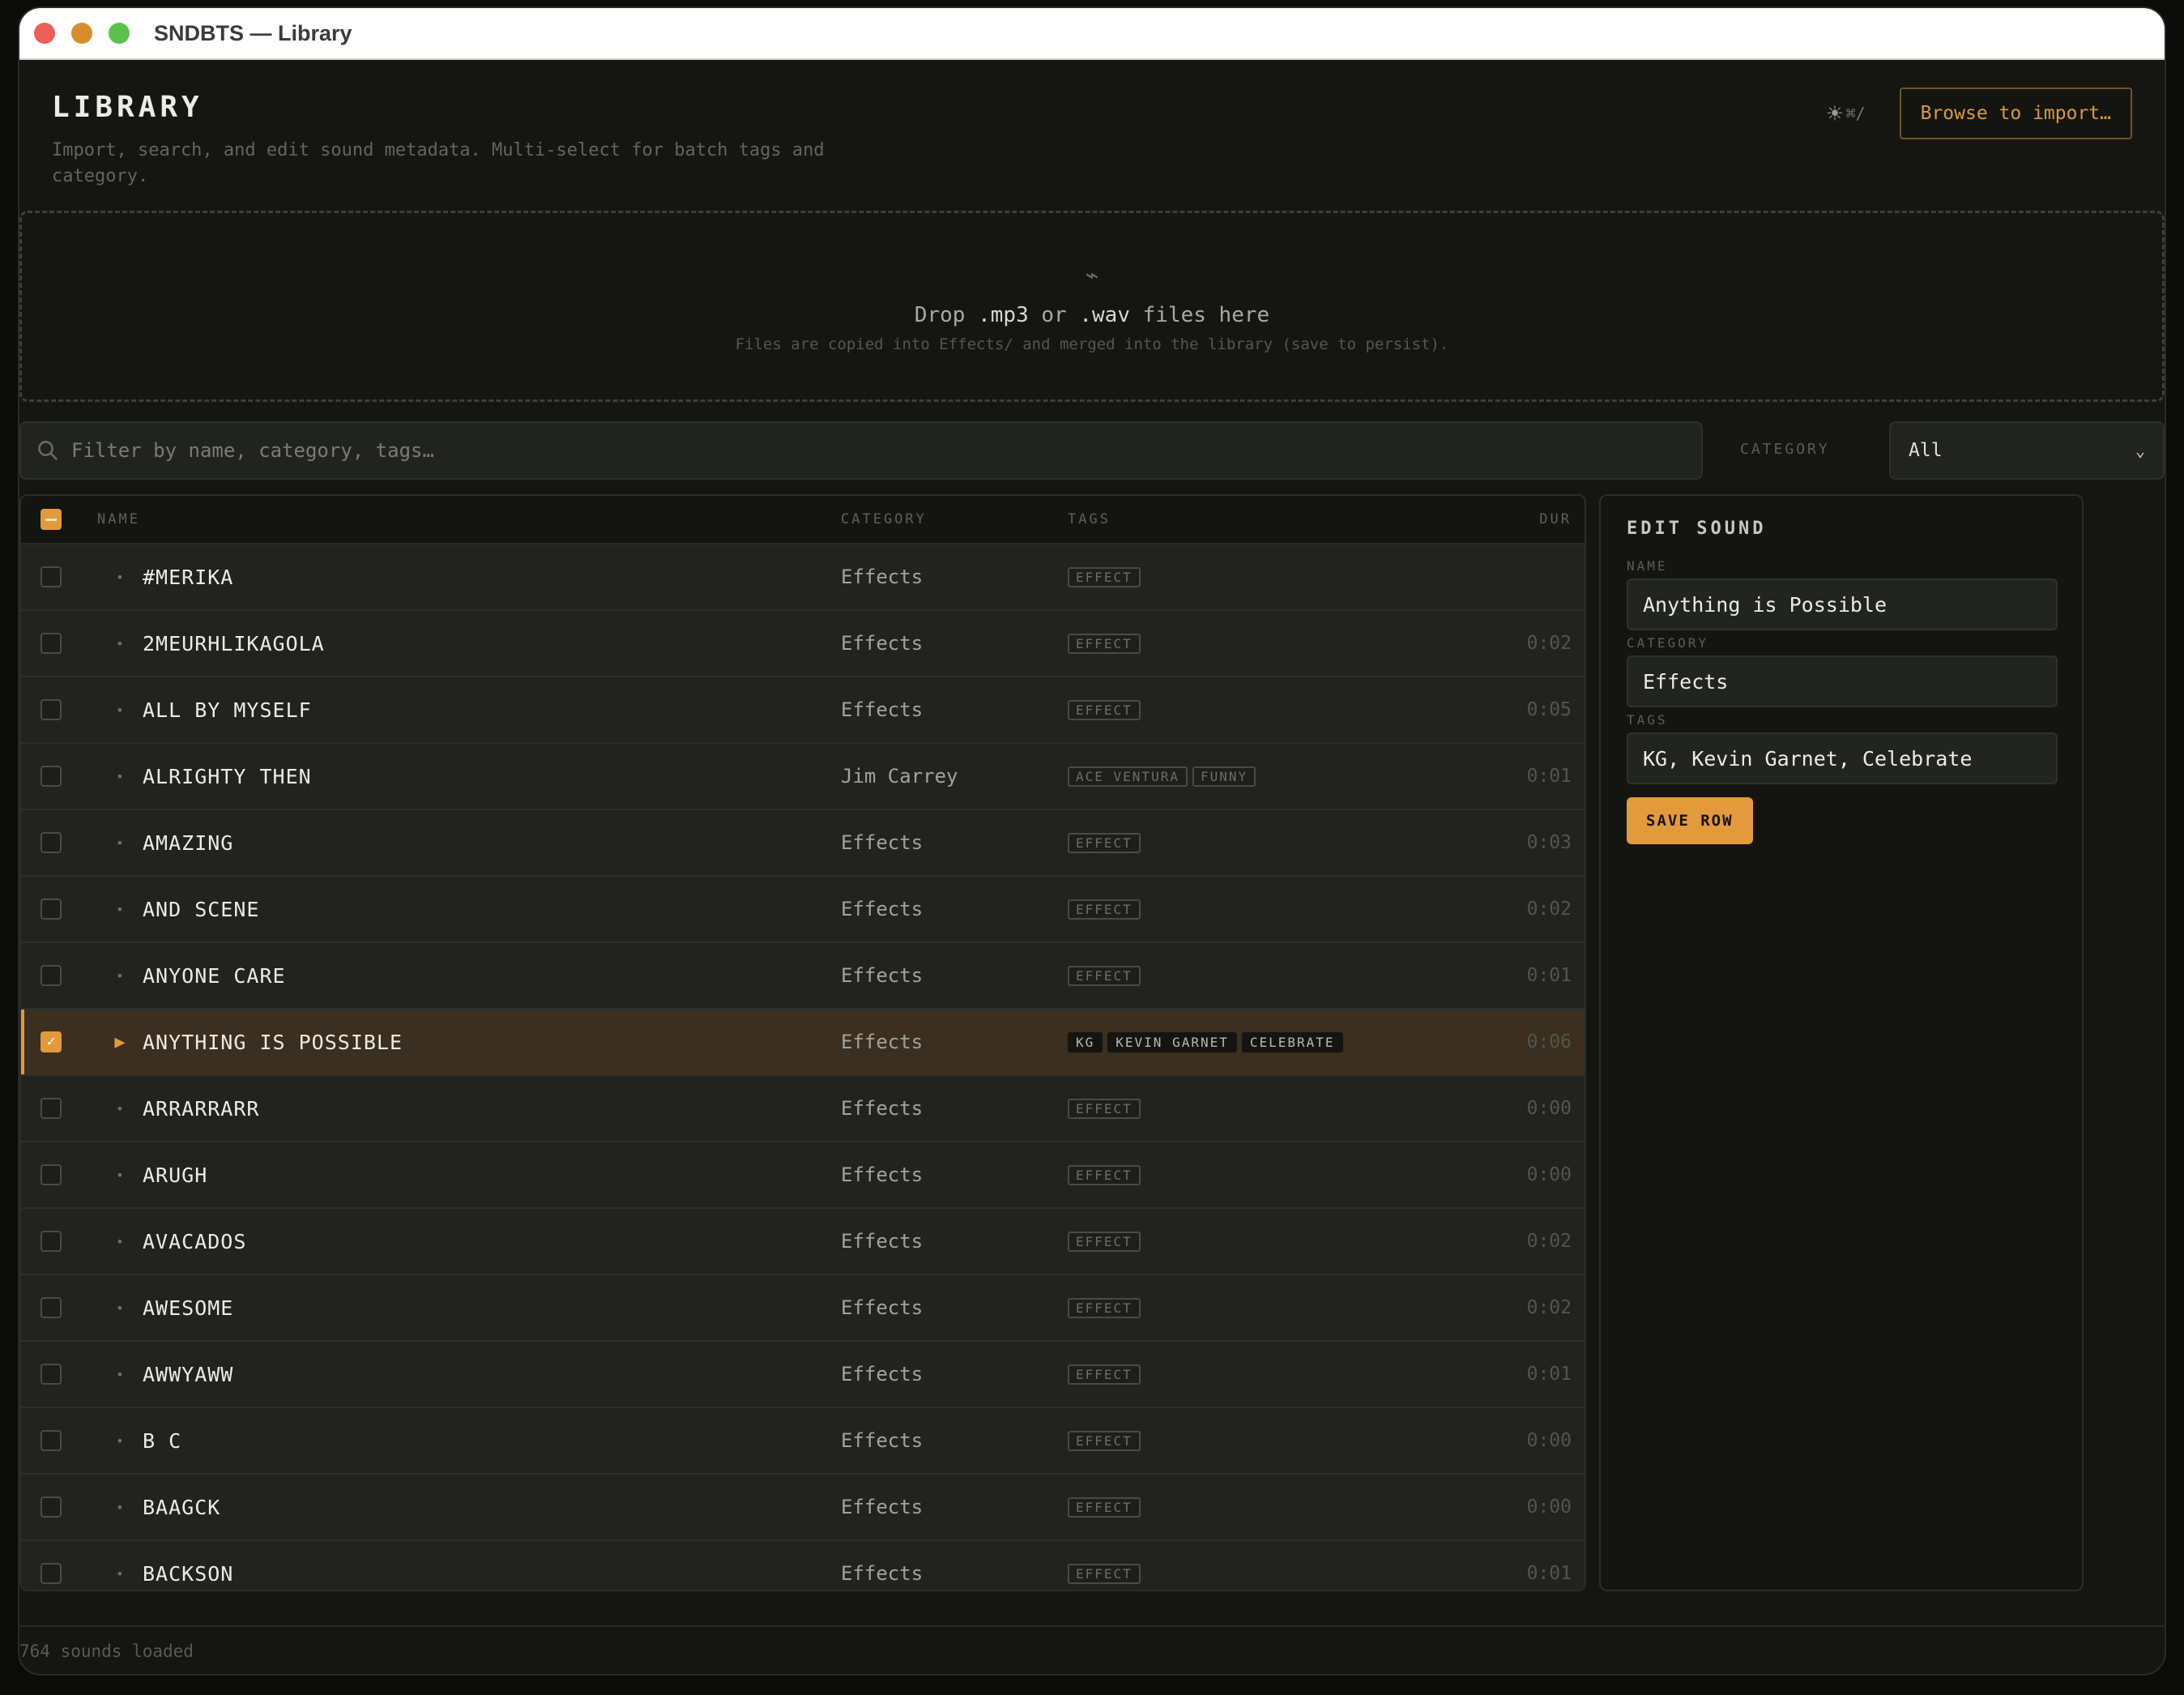 The width and height of the screenshot is (2184, 1695). What do you see at coordinates (1092, 34) in the screenshot?
I see `title-bar: SNDBTS — Library` at bounding box center [1092, 34].